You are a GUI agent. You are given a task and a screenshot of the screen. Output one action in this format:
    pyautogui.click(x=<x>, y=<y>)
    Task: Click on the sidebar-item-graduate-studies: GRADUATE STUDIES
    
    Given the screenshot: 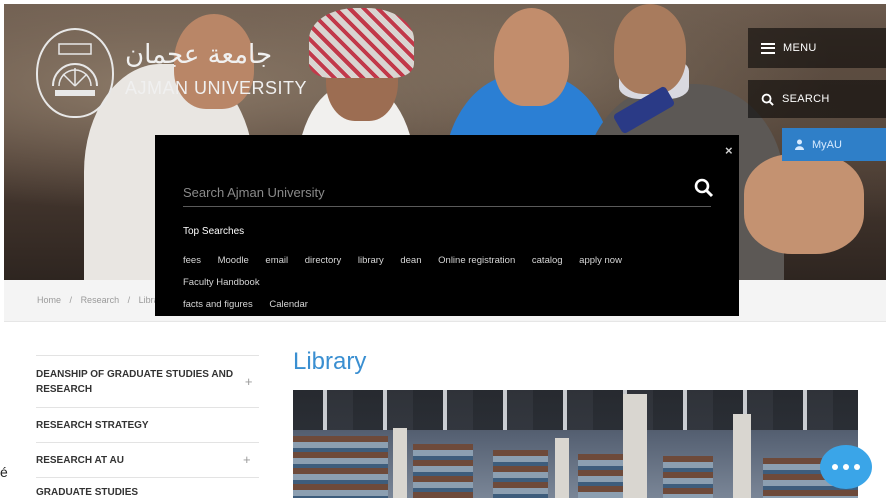 What is the action you would take?
    pyautogui.click(x=147, y=487)
    